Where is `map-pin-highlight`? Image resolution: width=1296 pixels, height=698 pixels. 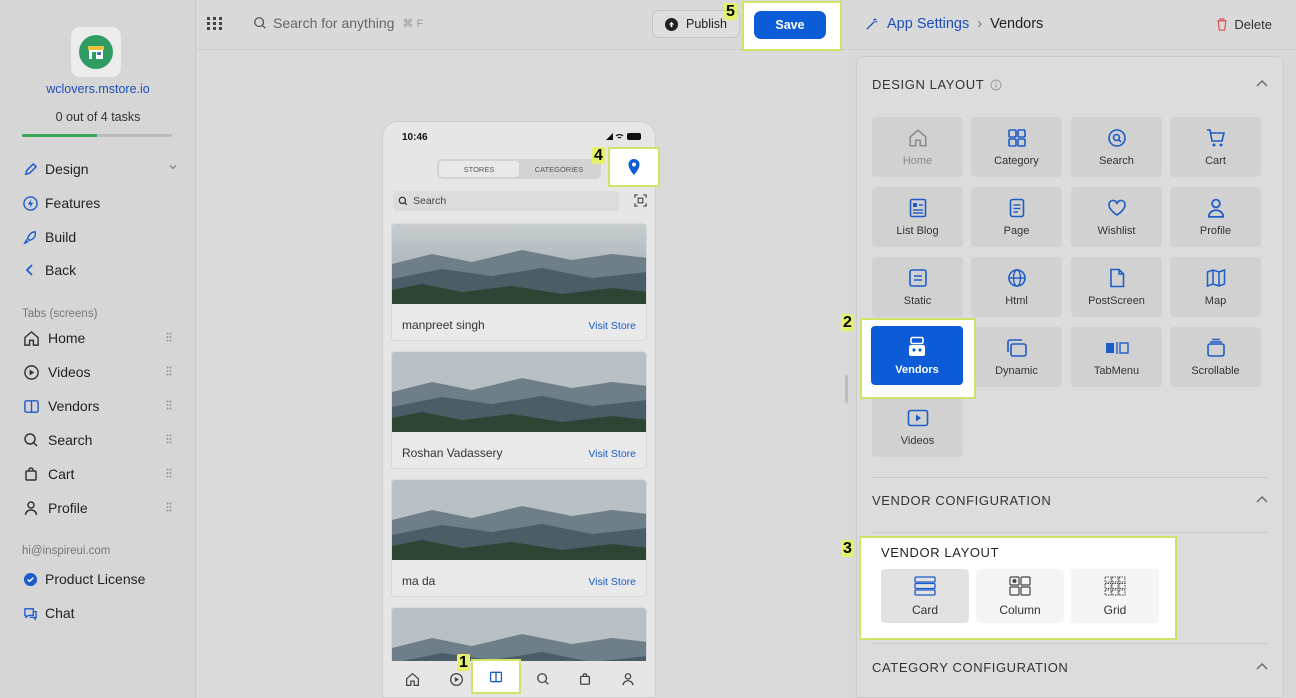
map-pin-highlight is located at coordinates (634, 167).